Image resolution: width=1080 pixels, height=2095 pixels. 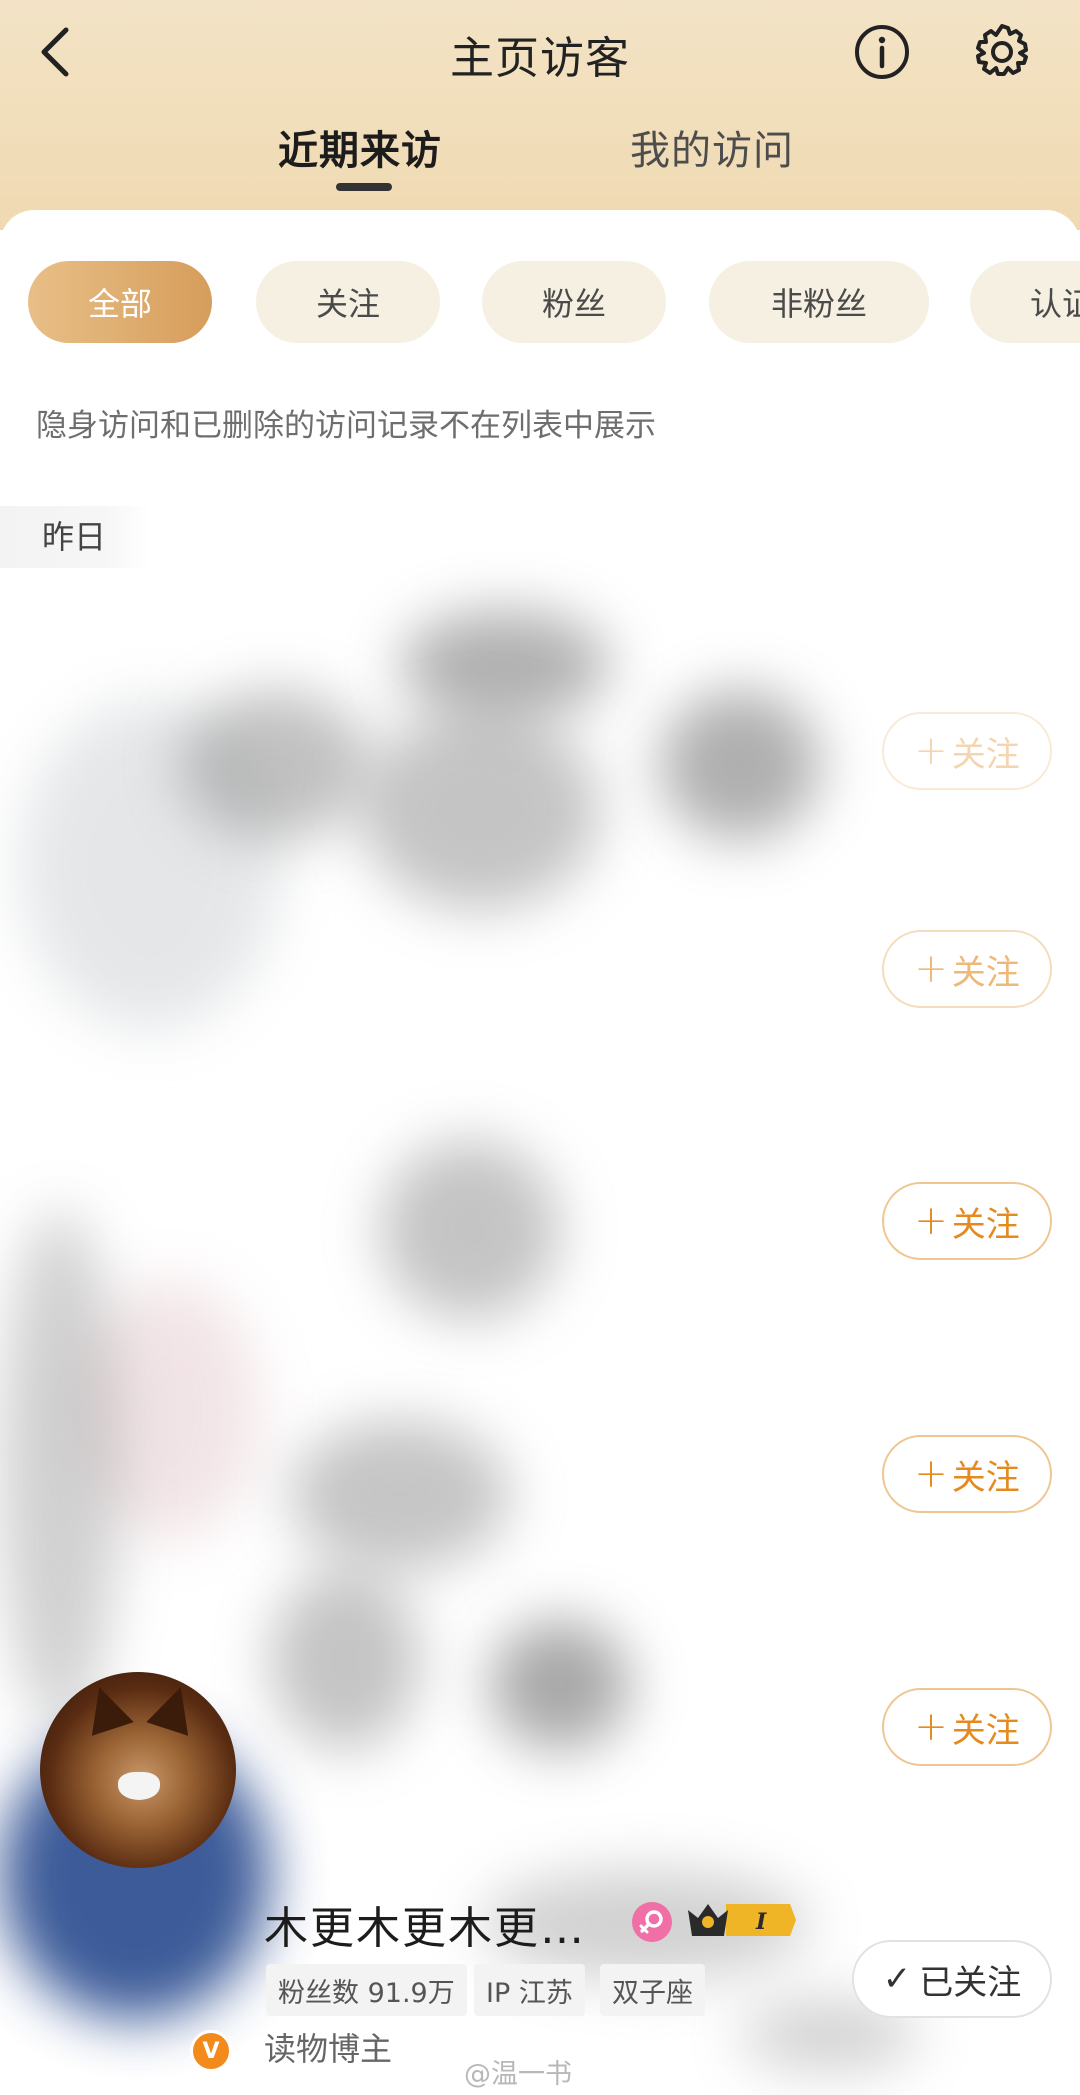 I want to click on page-title: 主页访客, so click(x=540, y=58).